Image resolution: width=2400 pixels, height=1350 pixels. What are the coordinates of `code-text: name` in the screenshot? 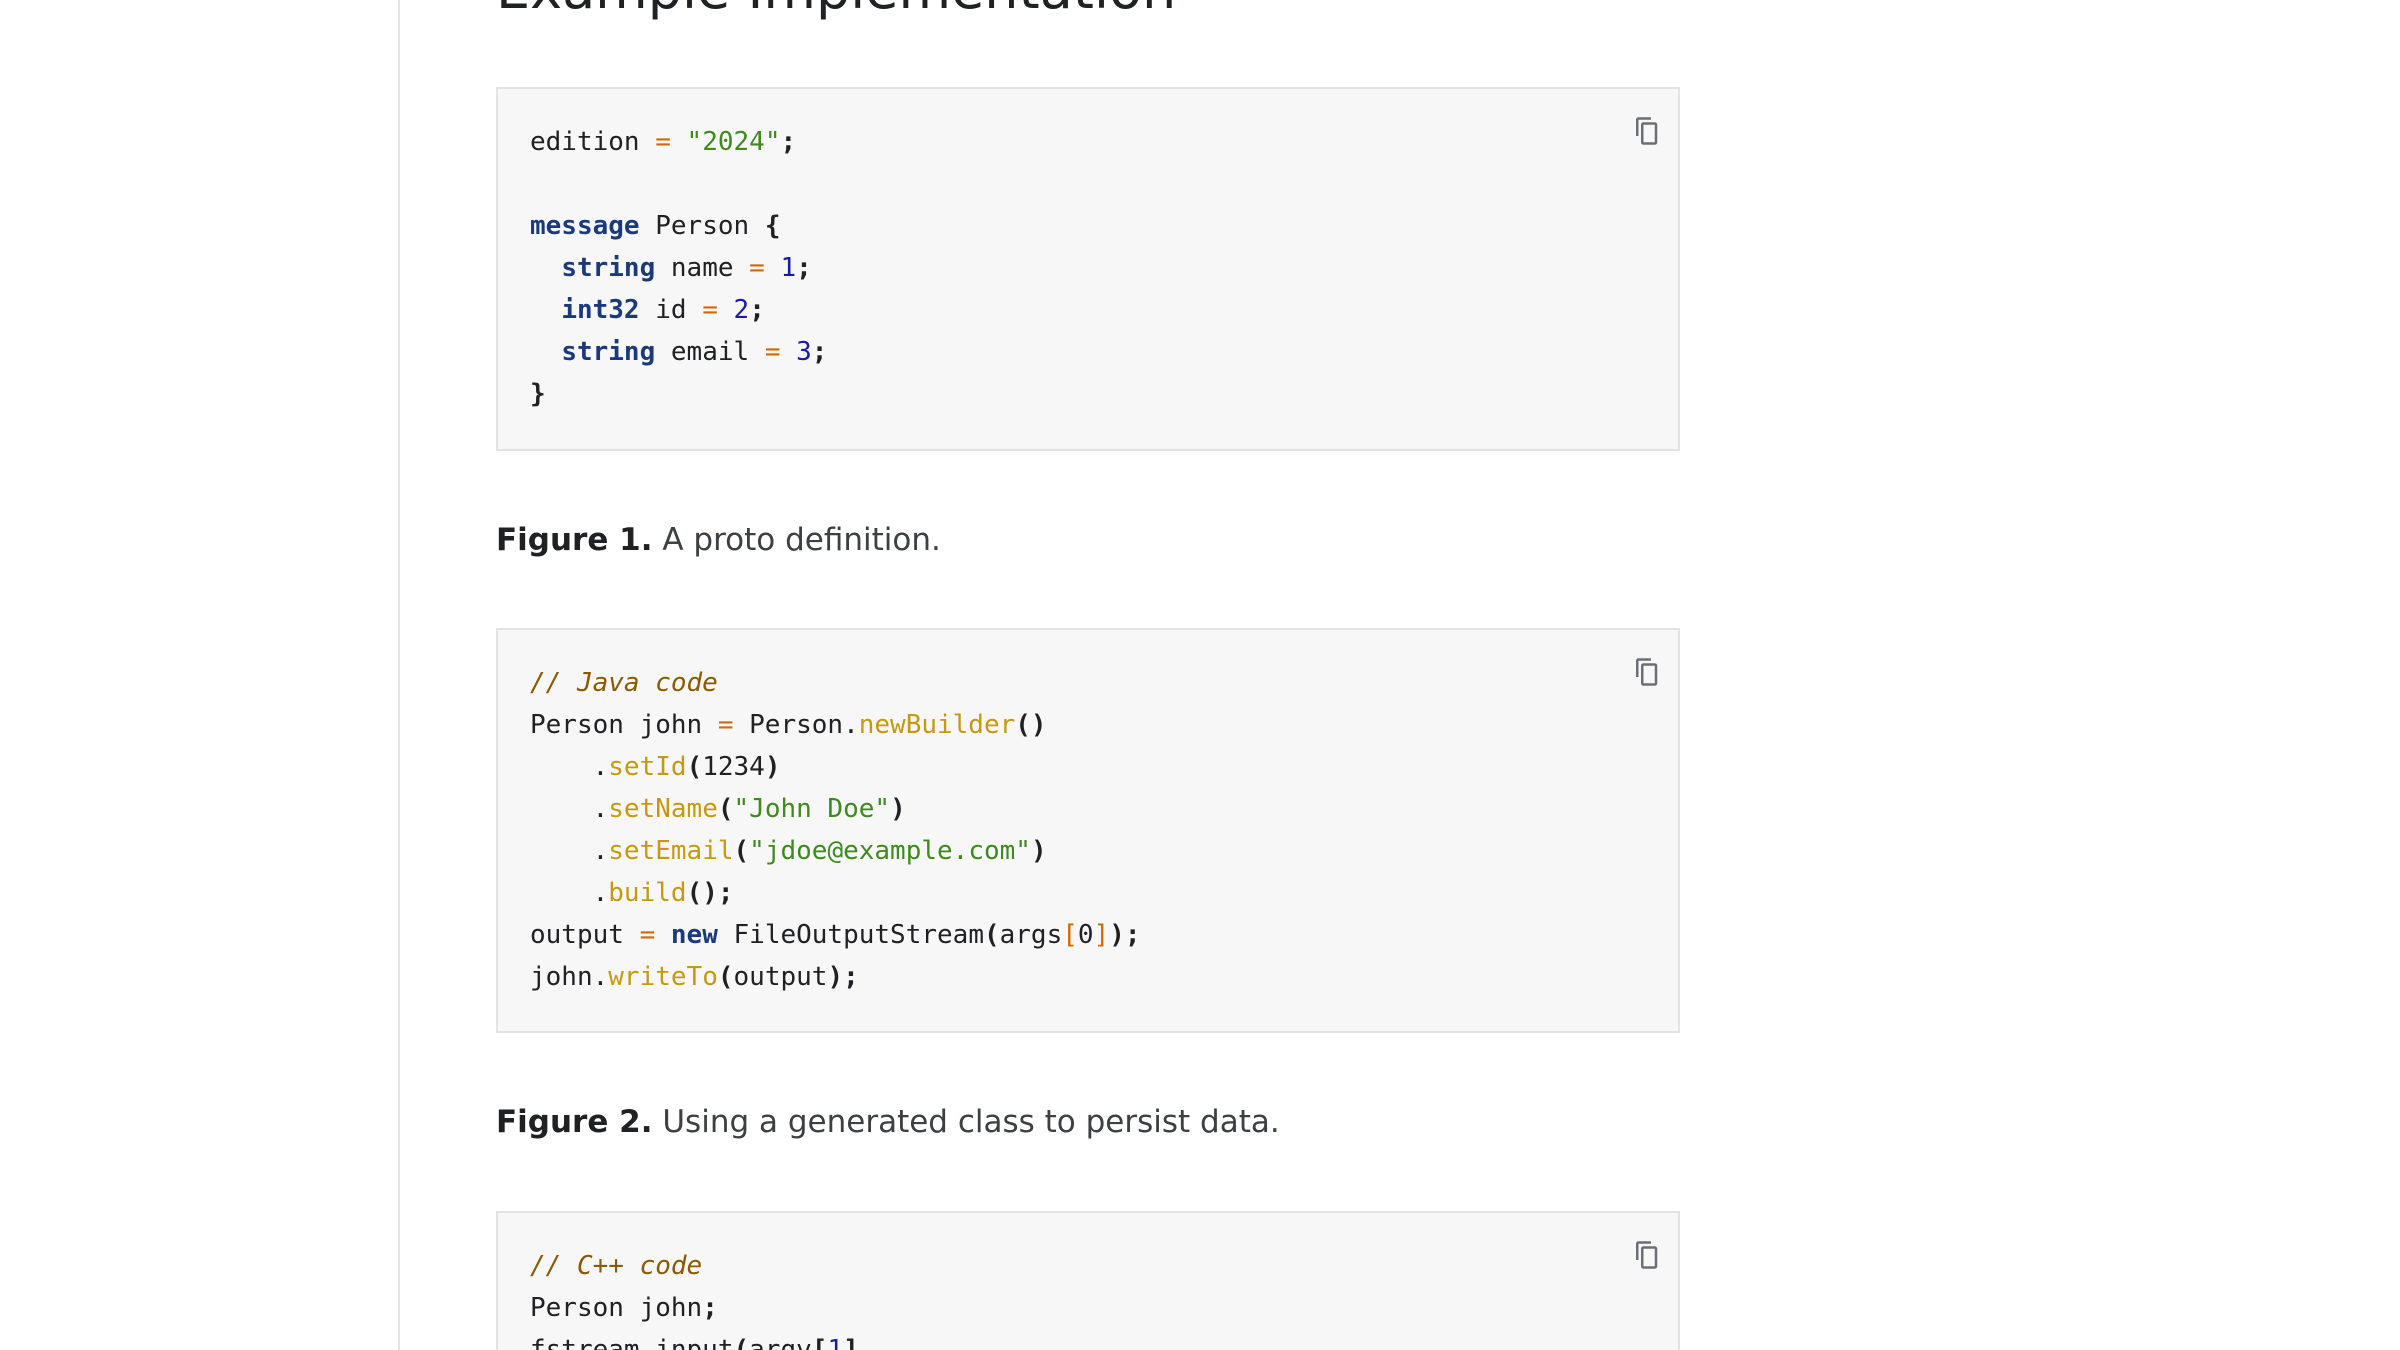 It's located at (702, 268).